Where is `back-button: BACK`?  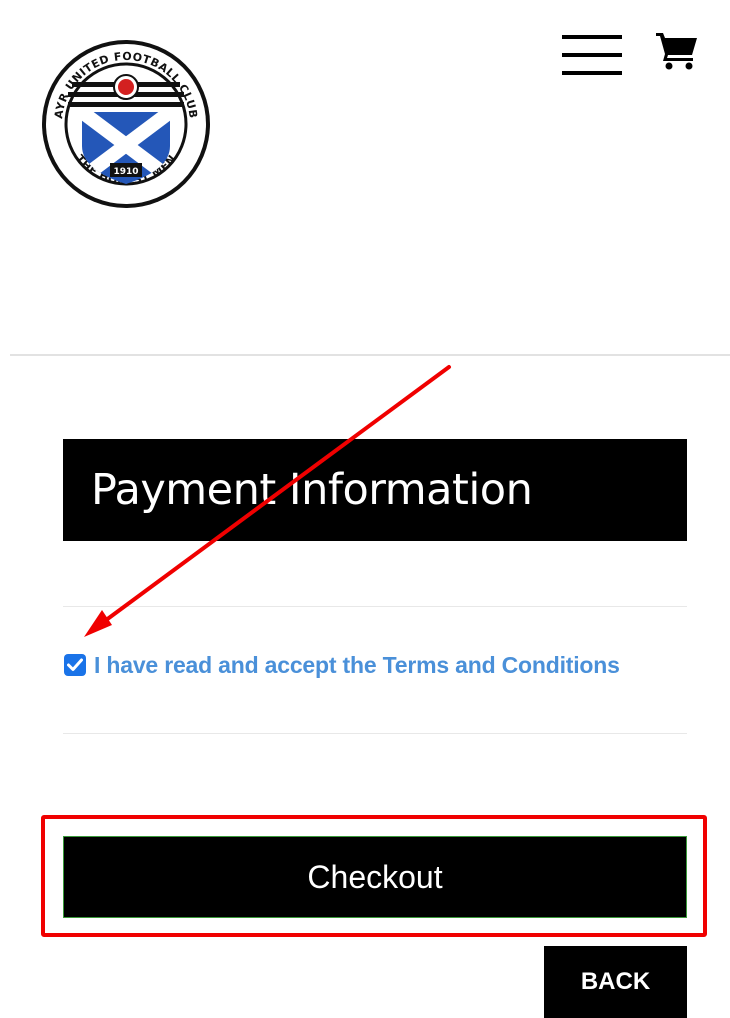
back-button: BACK is located at coordinates (615, 982).